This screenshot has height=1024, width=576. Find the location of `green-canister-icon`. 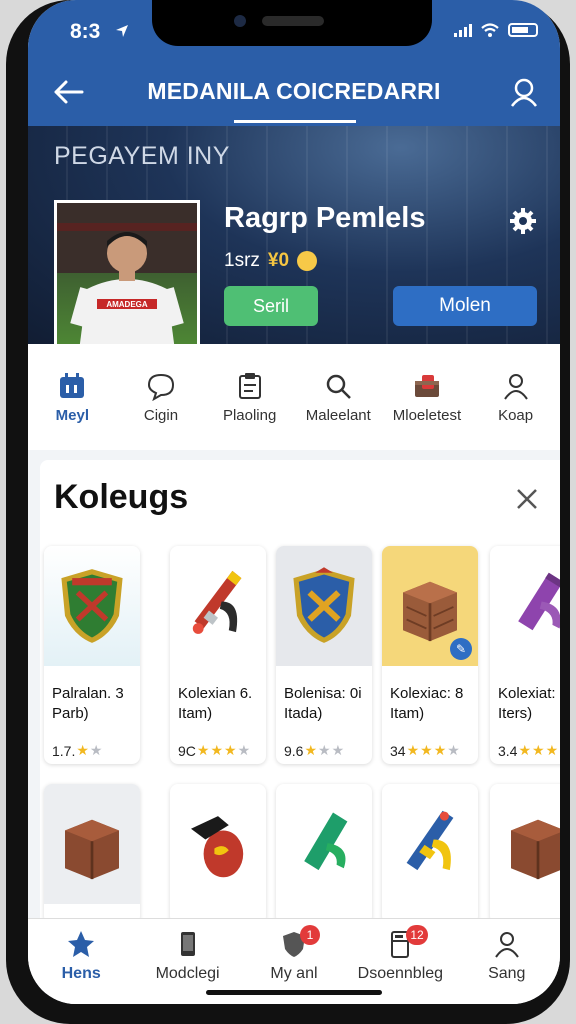

green-canister-icon is located at coordinates (326, 841).